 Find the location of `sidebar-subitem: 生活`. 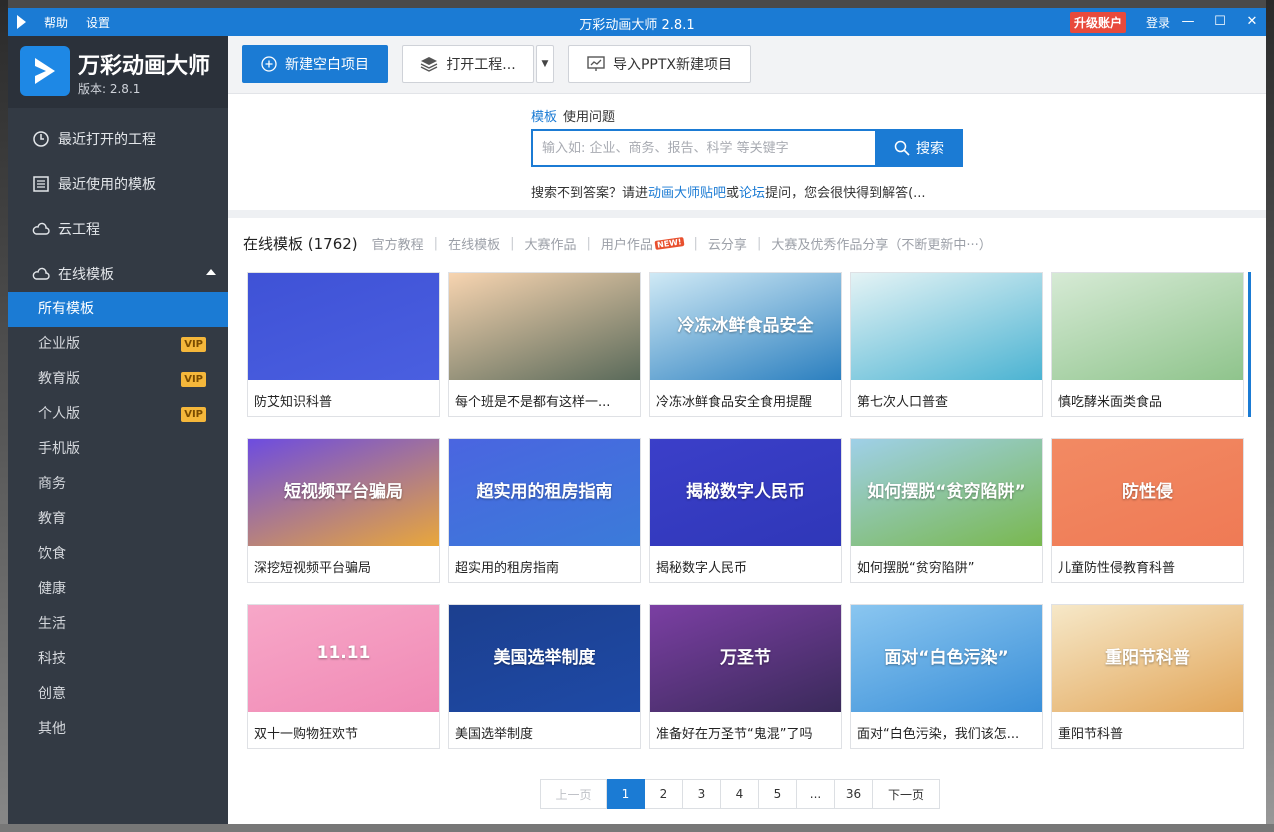

sidebar-subitem: 生活 is located at coordinates (118, 624).